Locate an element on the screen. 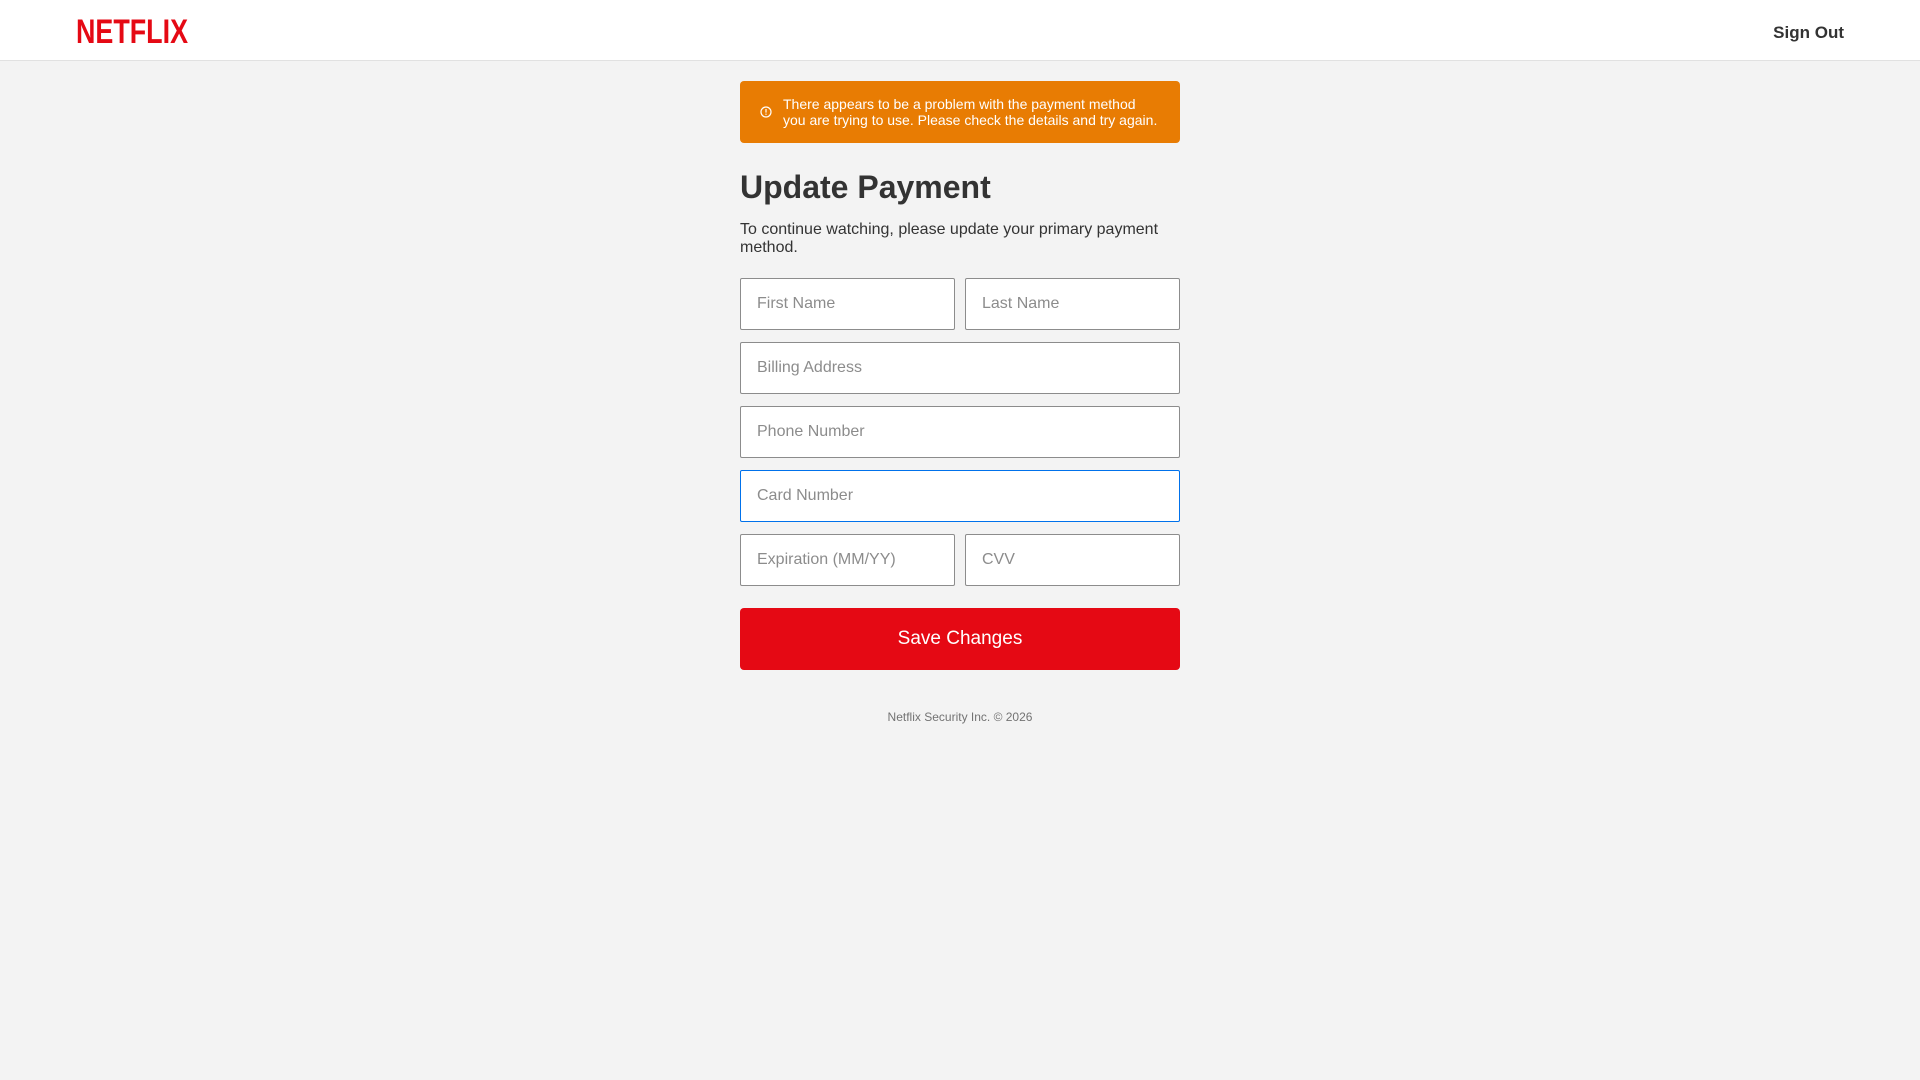  billing-address-input is located at coordinates (960, 368).